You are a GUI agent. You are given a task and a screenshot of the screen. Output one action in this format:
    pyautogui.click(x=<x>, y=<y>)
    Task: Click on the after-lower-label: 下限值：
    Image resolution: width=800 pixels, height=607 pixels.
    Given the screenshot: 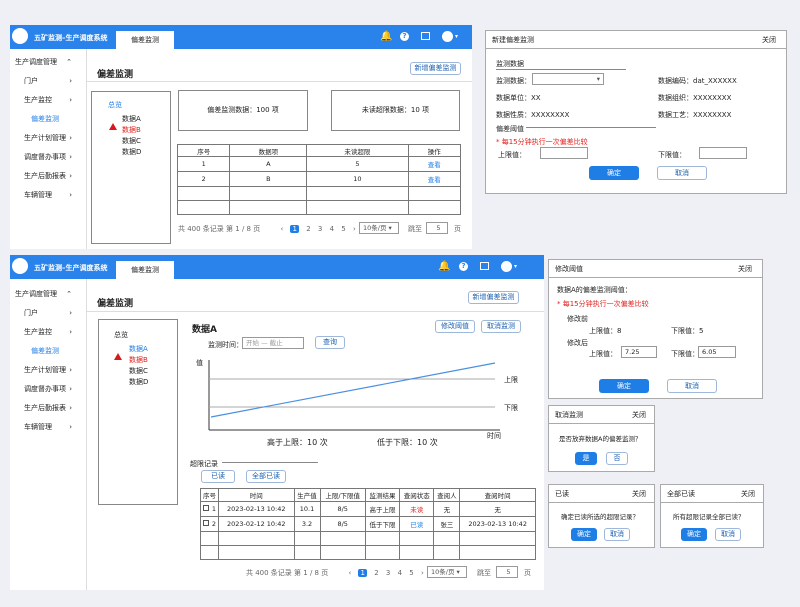 What is the action you would take?
    pyautogui.click(x=685, y=354)
    